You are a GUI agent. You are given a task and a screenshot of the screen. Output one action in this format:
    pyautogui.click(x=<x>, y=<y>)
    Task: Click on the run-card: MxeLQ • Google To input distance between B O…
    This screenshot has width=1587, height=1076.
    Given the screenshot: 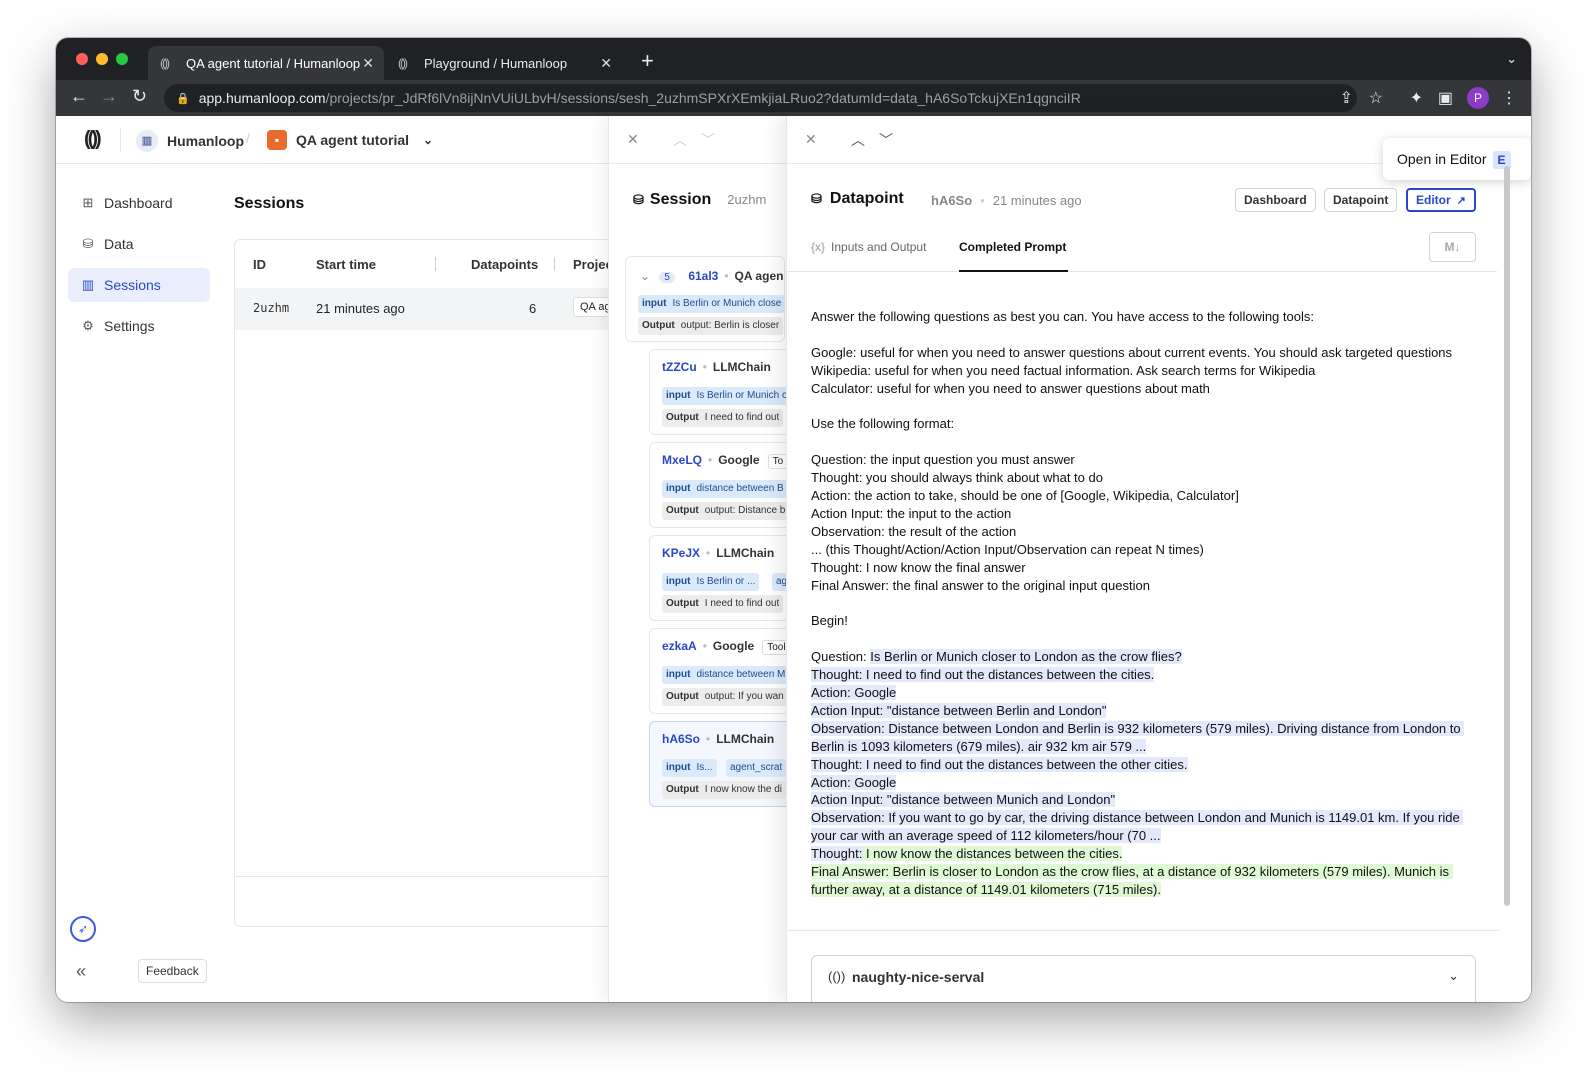 What is the action you would take?
    pyautogui.click(x=718, y=485)
    